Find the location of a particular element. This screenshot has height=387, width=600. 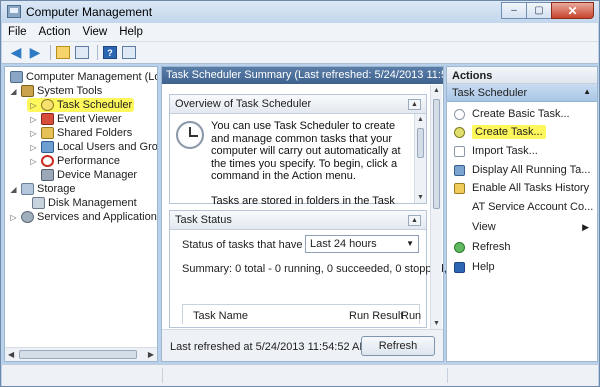

action-help: Help is located at coordinates (522, 267).